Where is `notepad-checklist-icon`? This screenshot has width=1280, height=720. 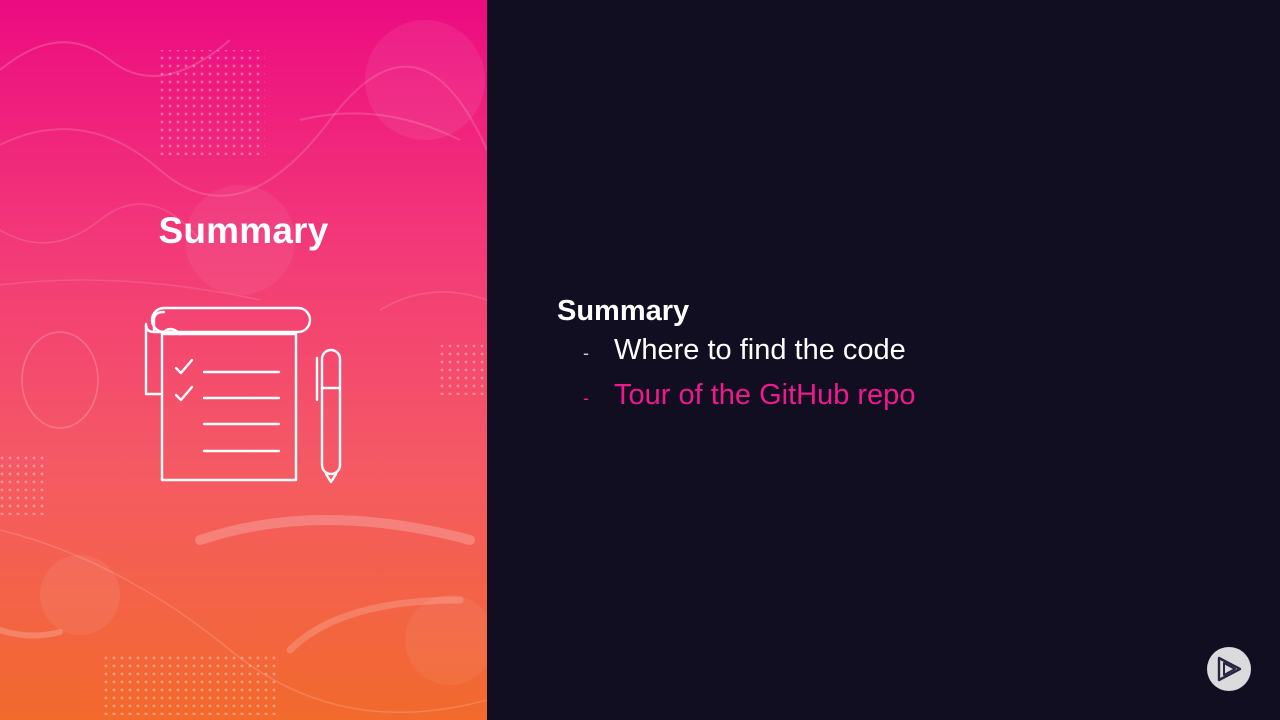
notepad-checklist-icon is located at coordinates (243, 395).